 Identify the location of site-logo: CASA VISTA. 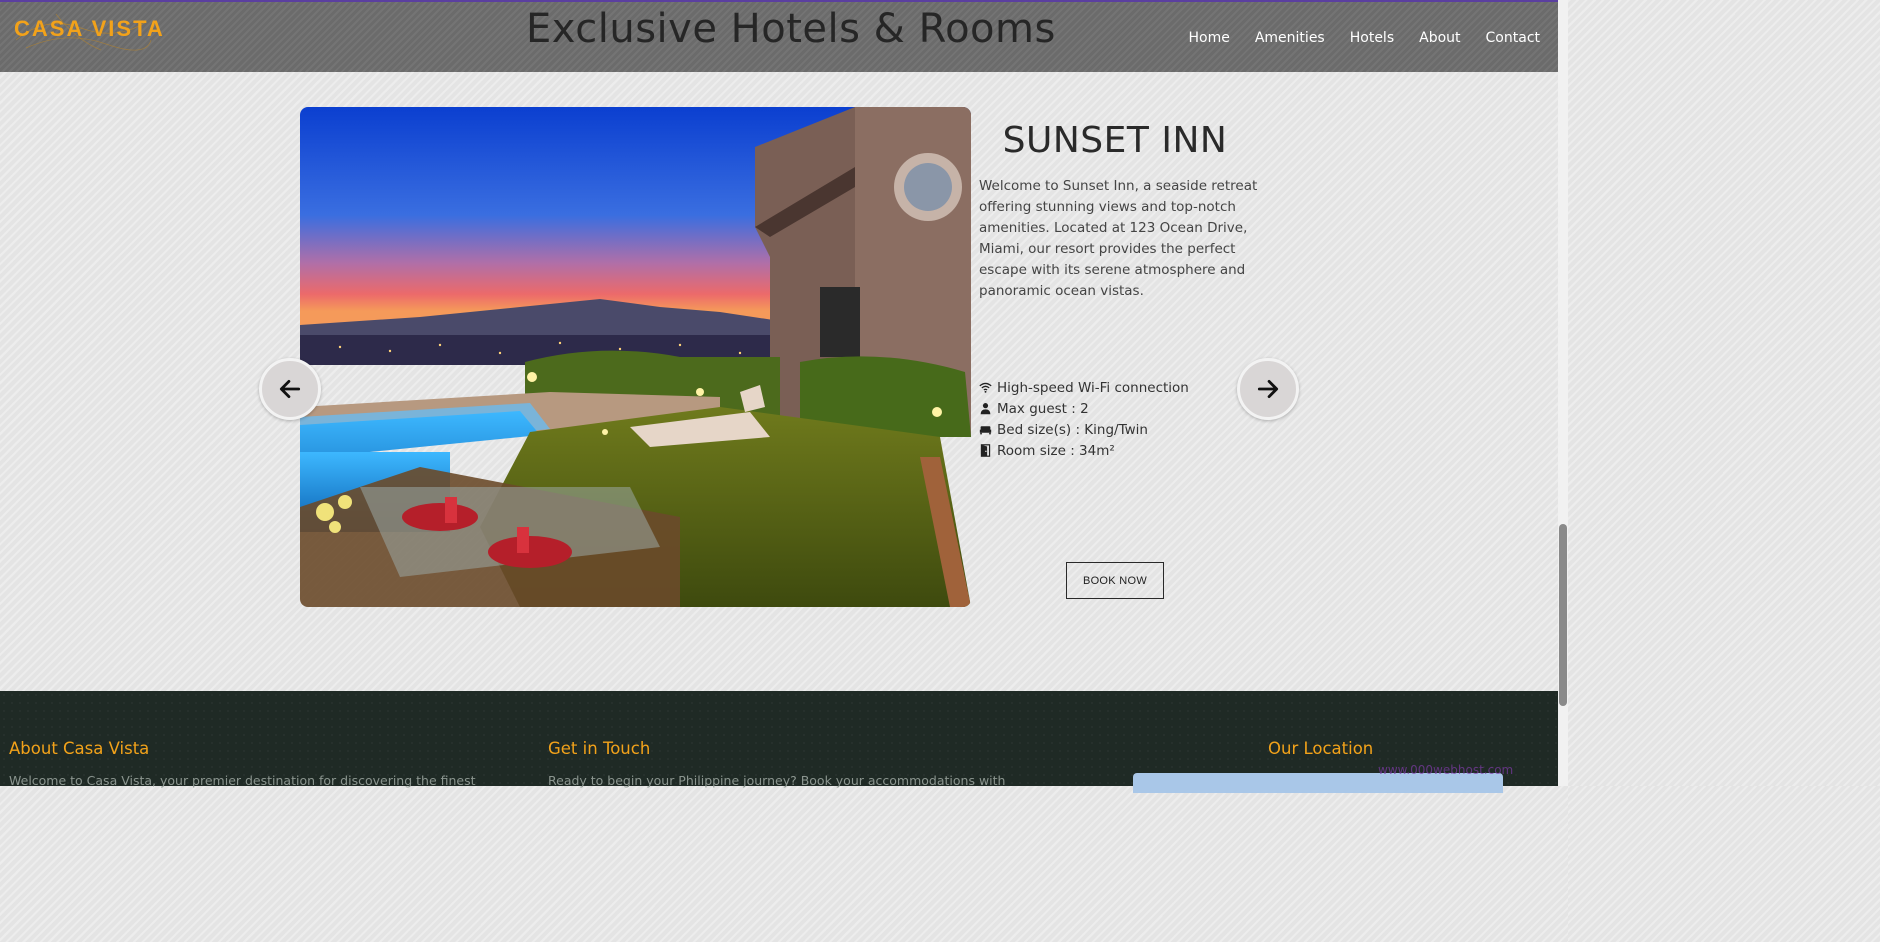
(89, 29).